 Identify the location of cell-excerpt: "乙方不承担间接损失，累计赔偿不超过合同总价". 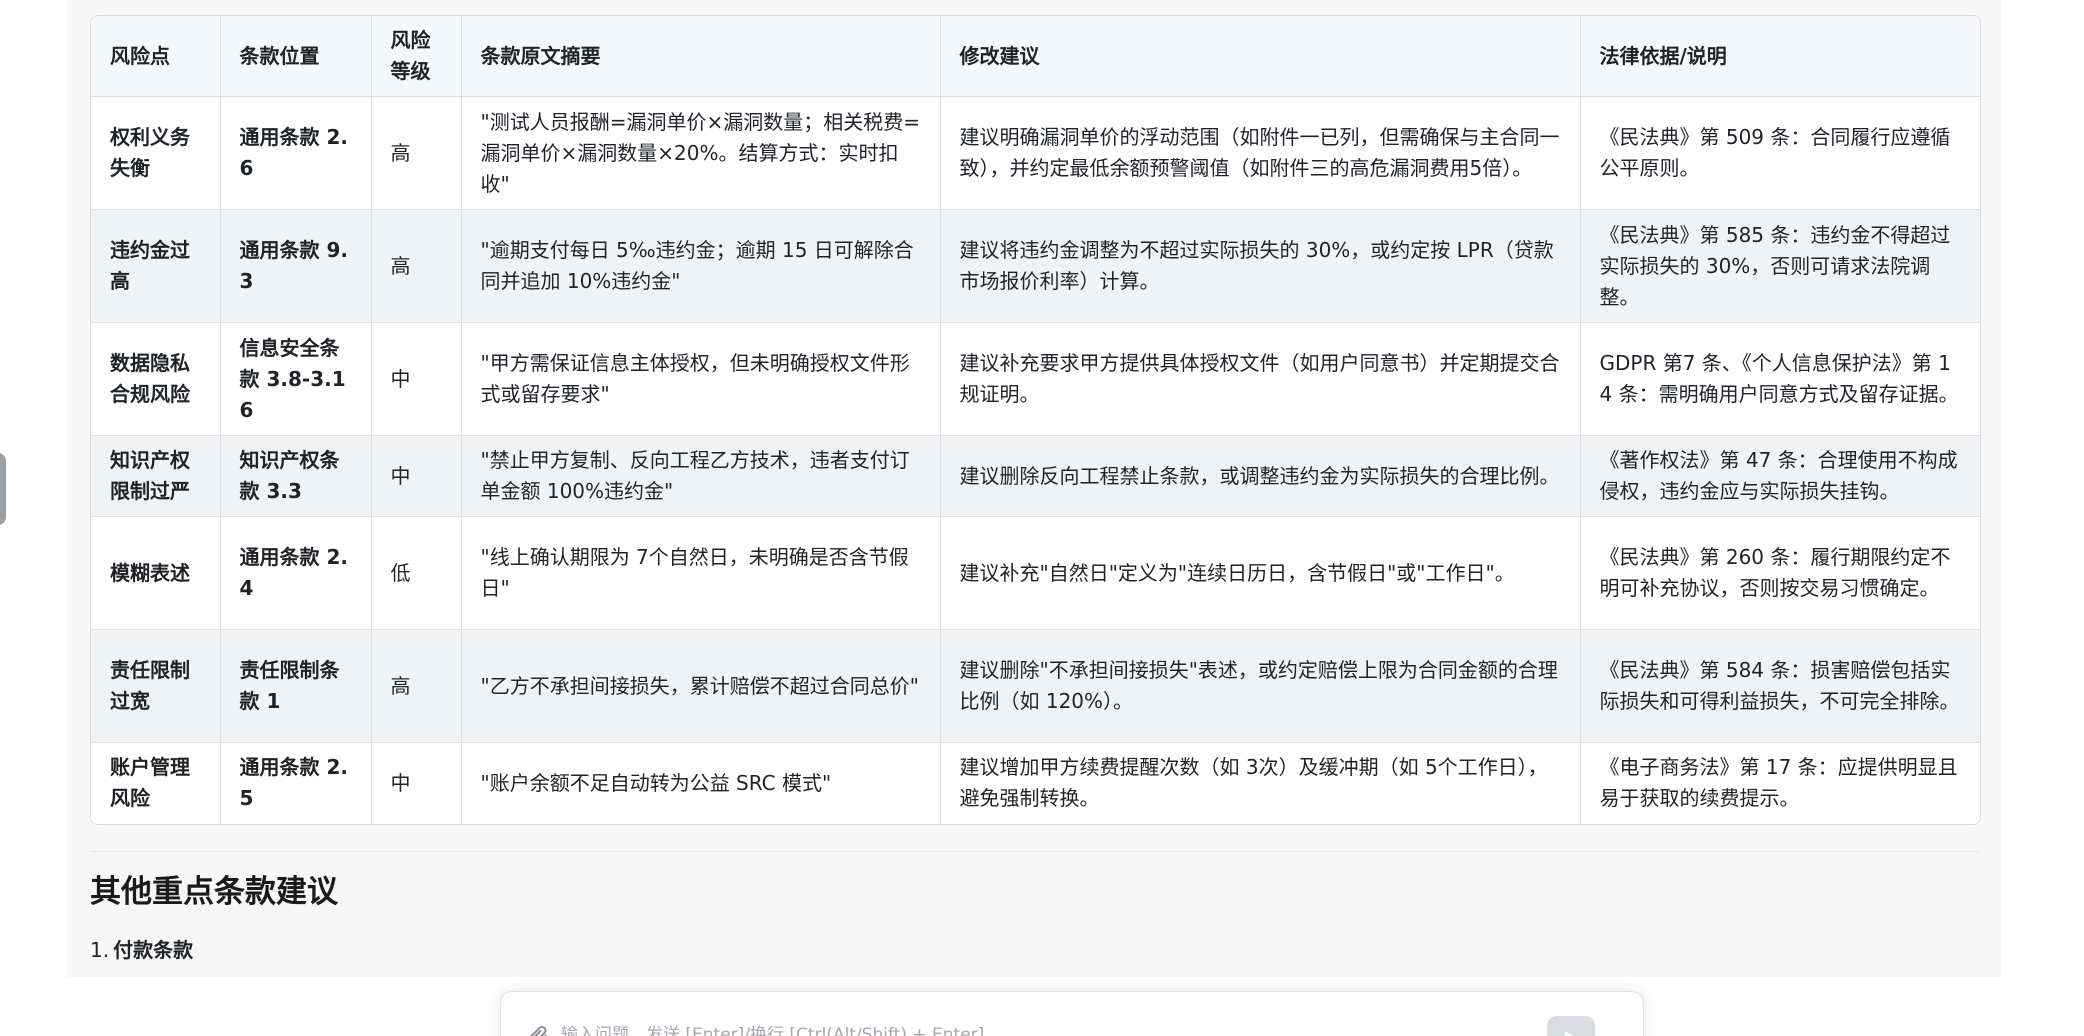
(701, 686).